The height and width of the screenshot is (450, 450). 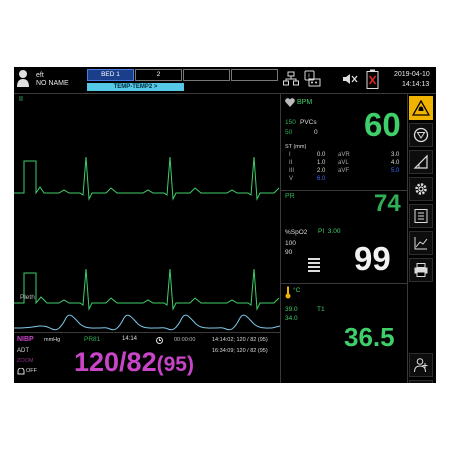 I want to click on hr-value: 60, so click(x=382, y=124).